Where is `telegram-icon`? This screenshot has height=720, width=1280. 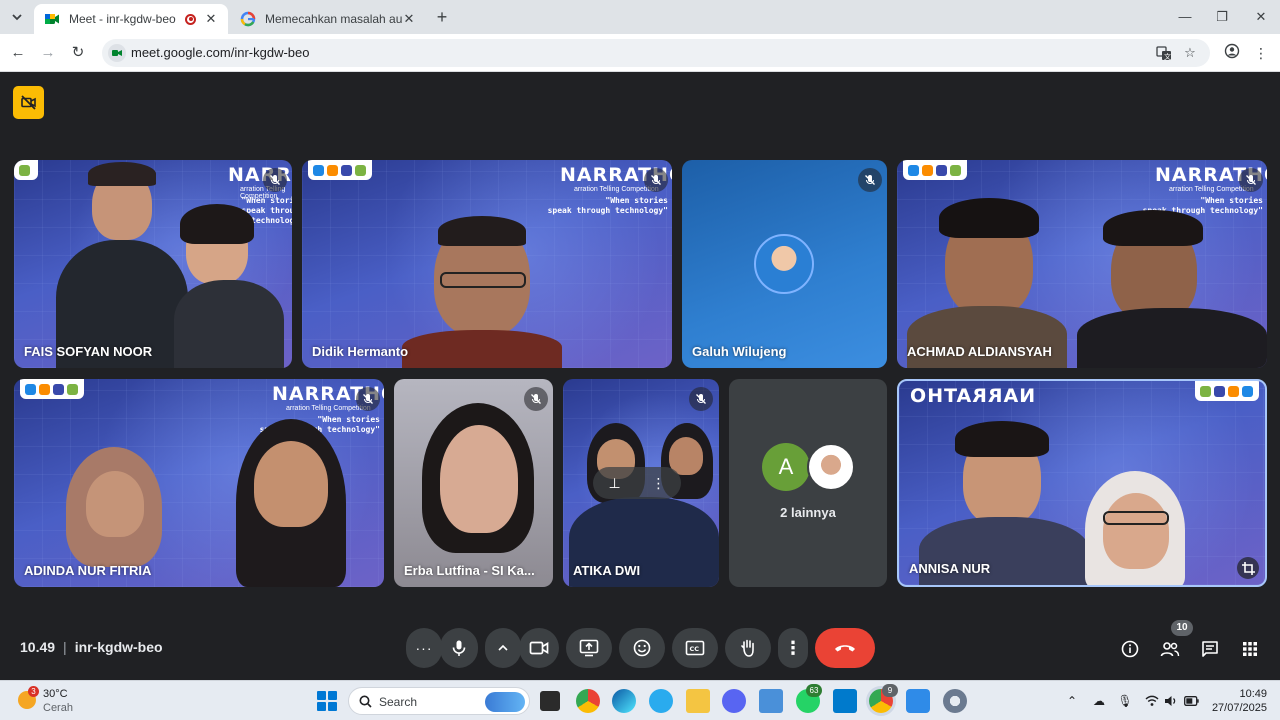
telegram-icon is located at coordinates (661, 701).